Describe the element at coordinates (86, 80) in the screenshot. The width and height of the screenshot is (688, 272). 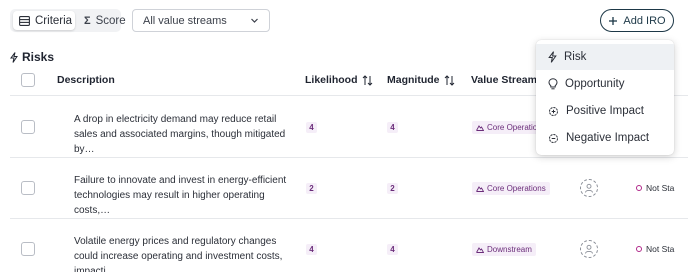
I see `header-description: Description` at that location.